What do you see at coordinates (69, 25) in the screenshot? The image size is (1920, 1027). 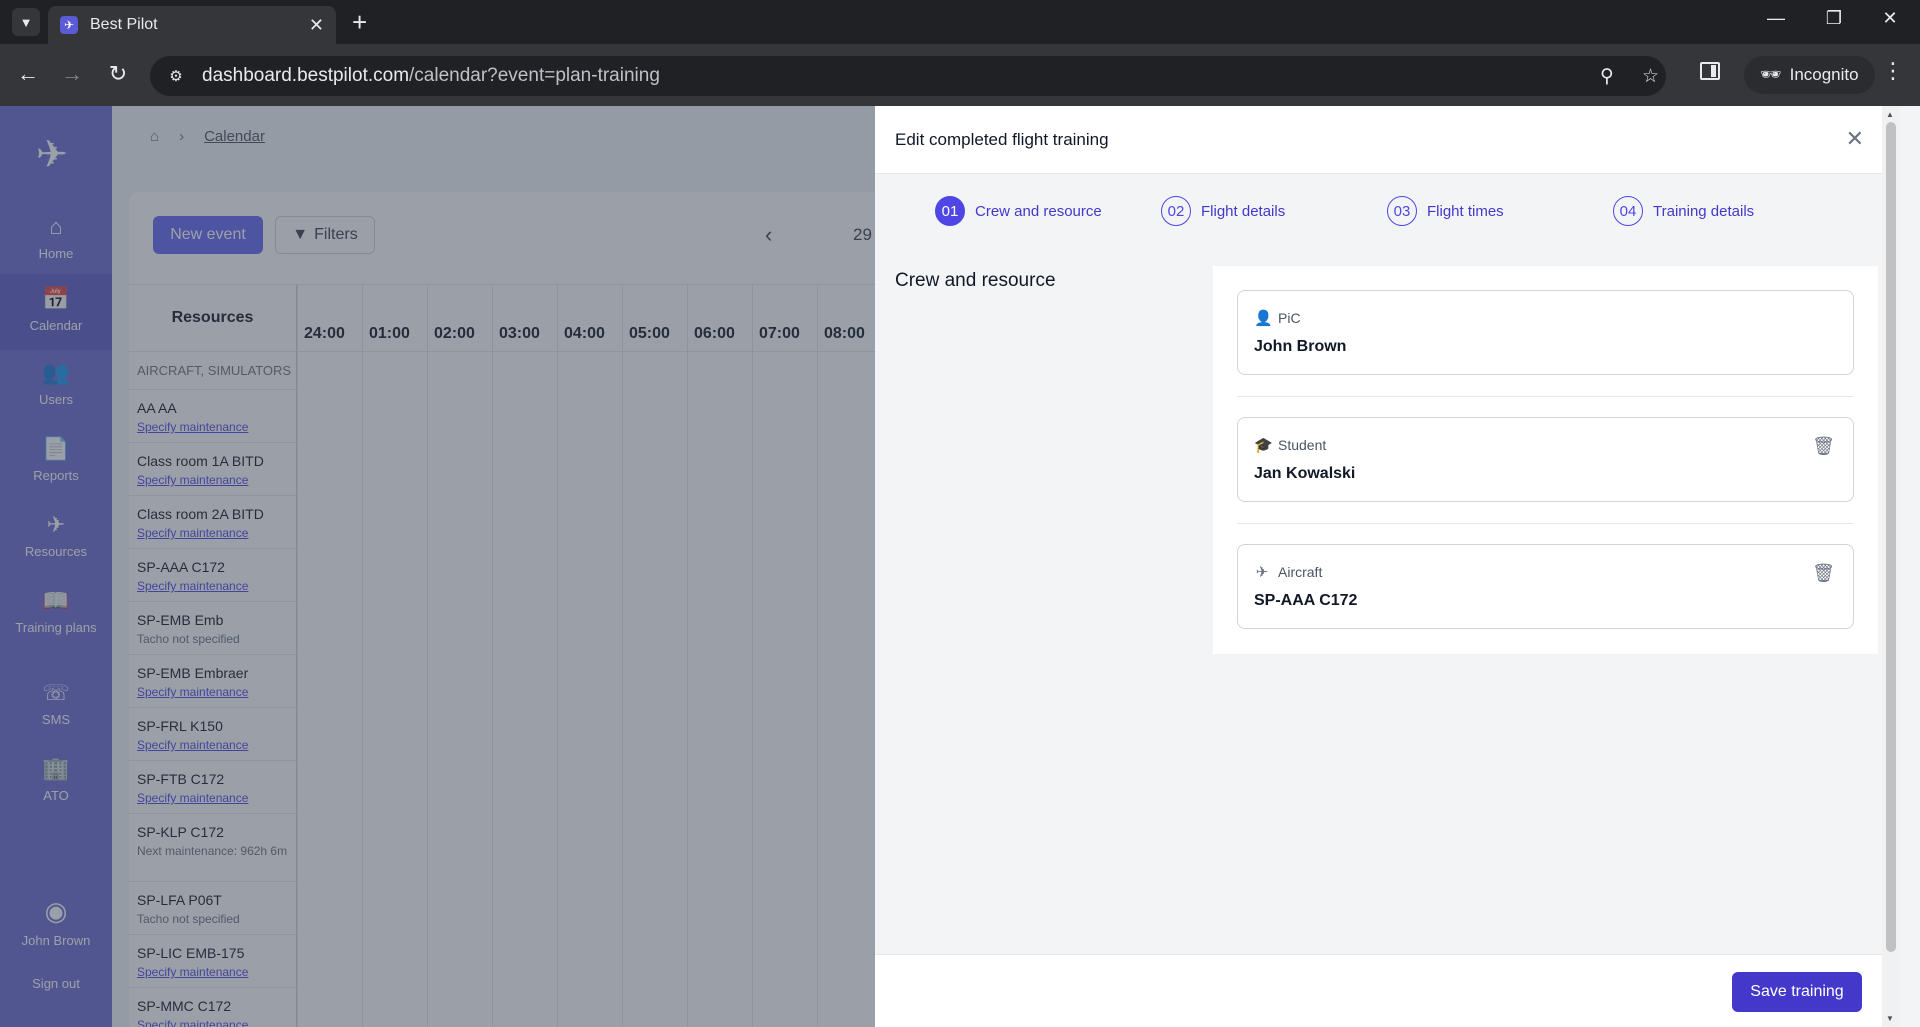 I see `plane-favicon-icon: ✈` at bounding box center [69, 25].